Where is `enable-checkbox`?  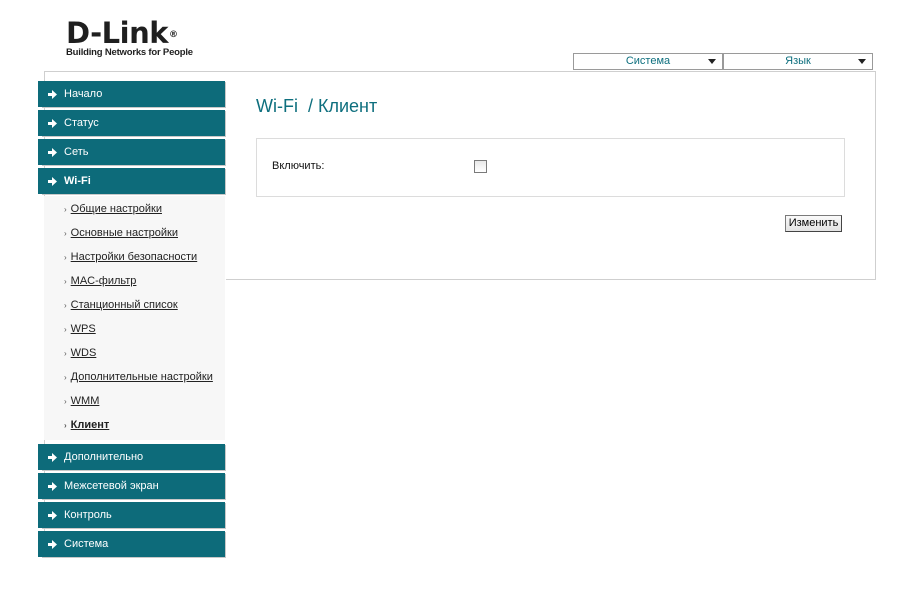
enable-checkbox is located at coordinates (480, 166).